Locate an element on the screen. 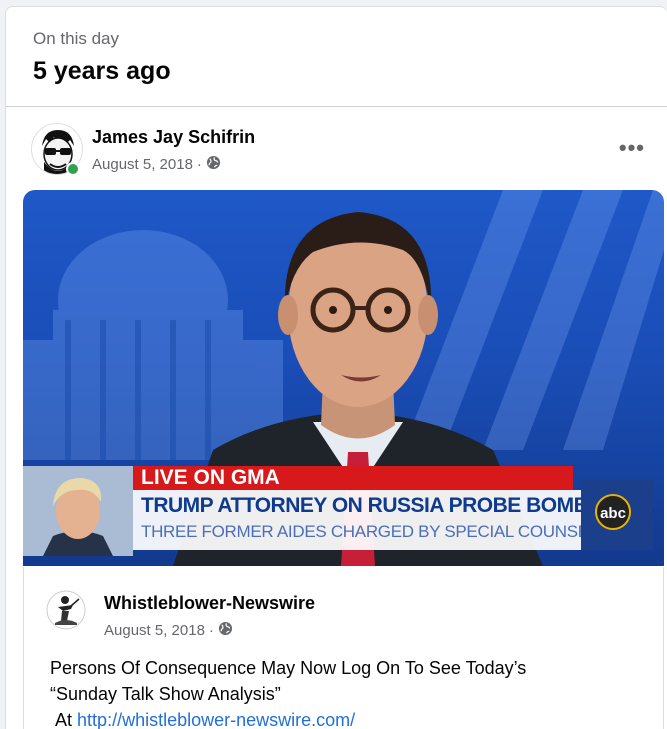 This screenshot has width=667, height=729. post-meta: August 5, 2018 · is located at coordinates (156, 164).